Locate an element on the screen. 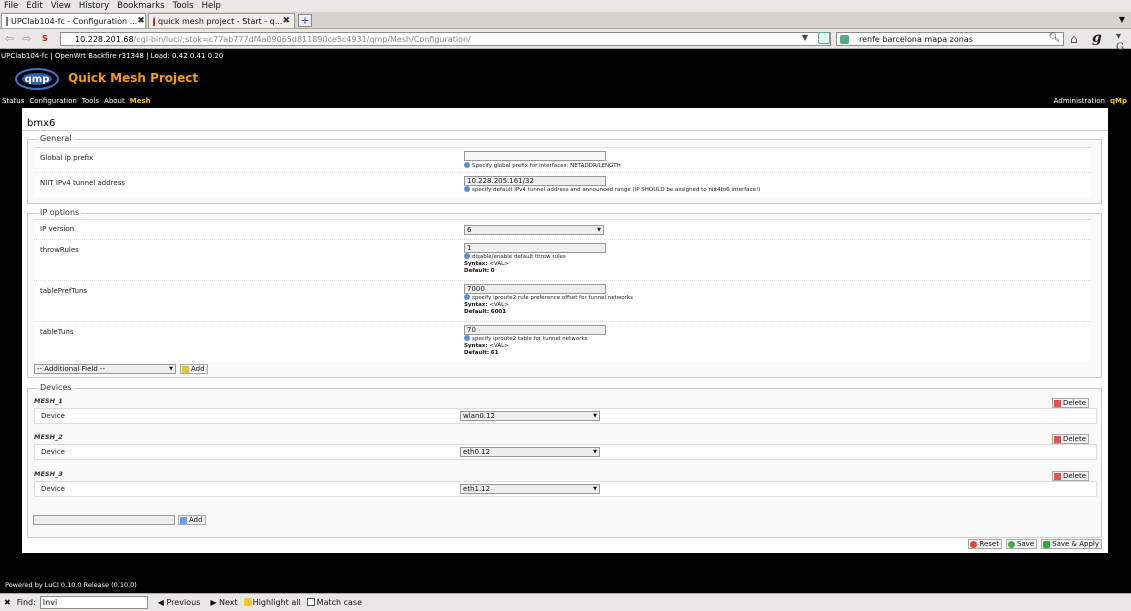 The image size is (1131, 611). highlight-icon is located at coordinates (247, 602).